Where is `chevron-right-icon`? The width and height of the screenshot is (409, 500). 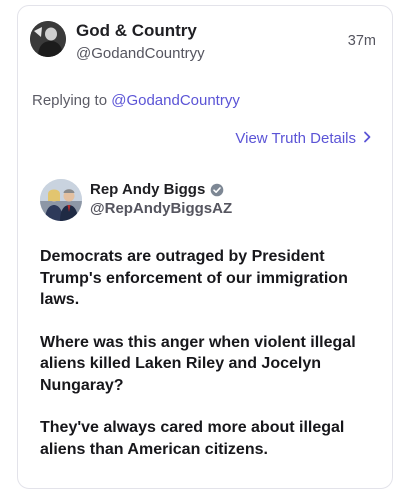 chevron-right-icon is located at coordinates (367, 138).